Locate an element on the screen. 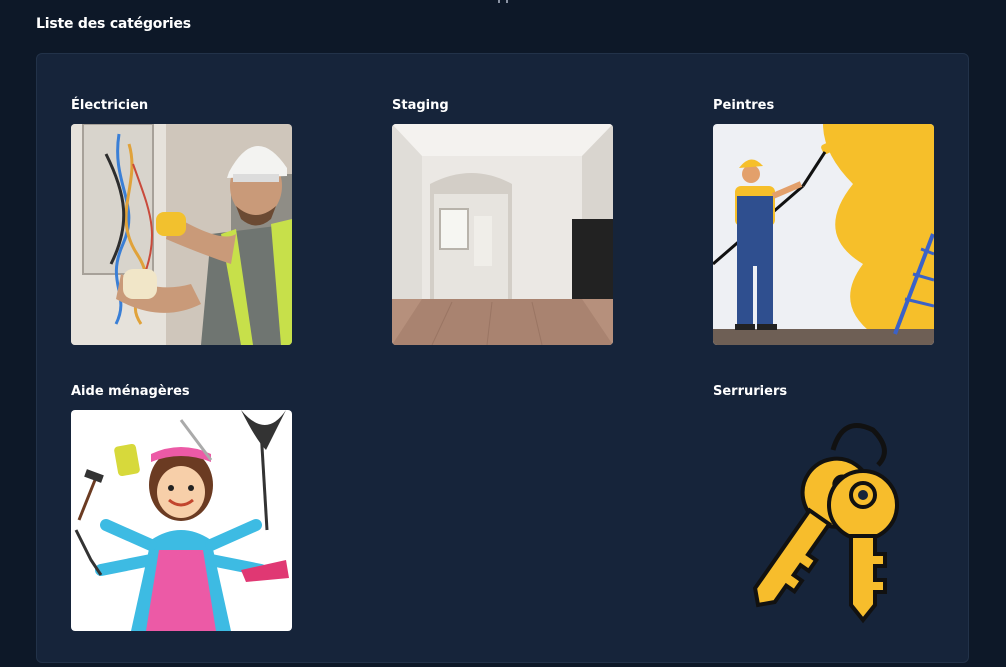 This screenshot has width=1006, height=667. category-card-electricien: Électricien is located at coordinates (181, 220).